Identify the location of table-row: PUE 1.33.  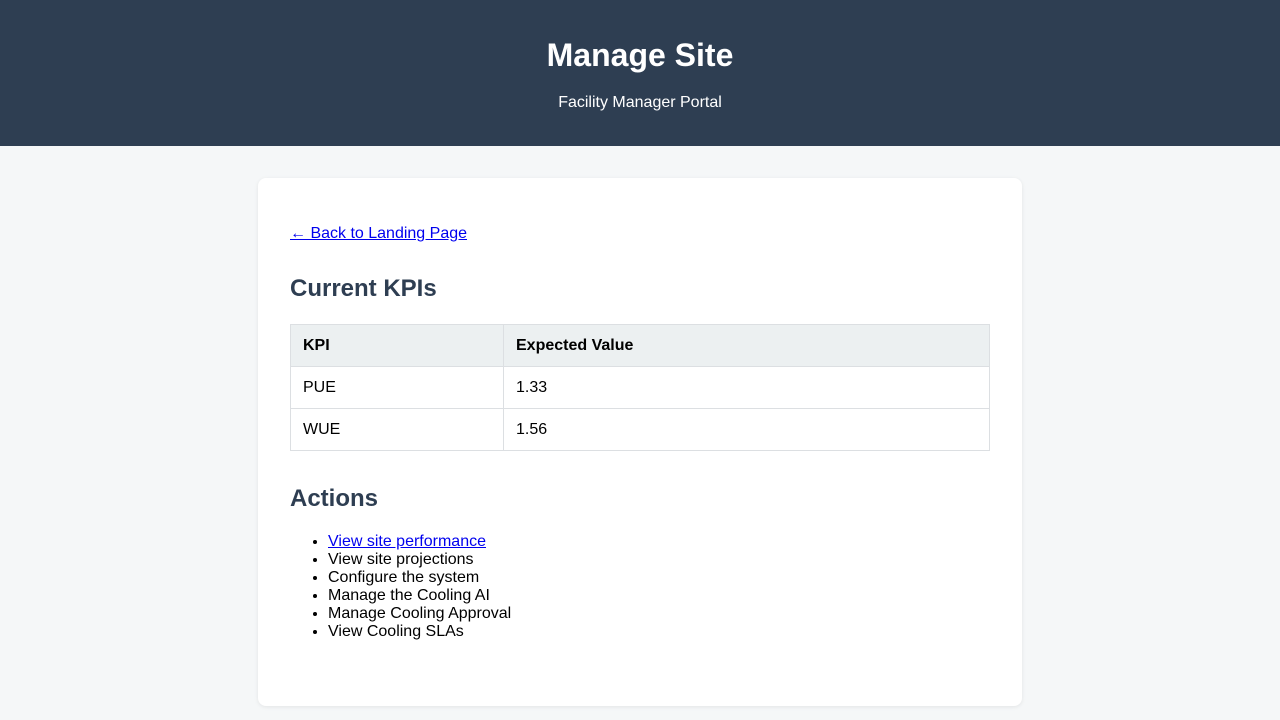
(640, 387).